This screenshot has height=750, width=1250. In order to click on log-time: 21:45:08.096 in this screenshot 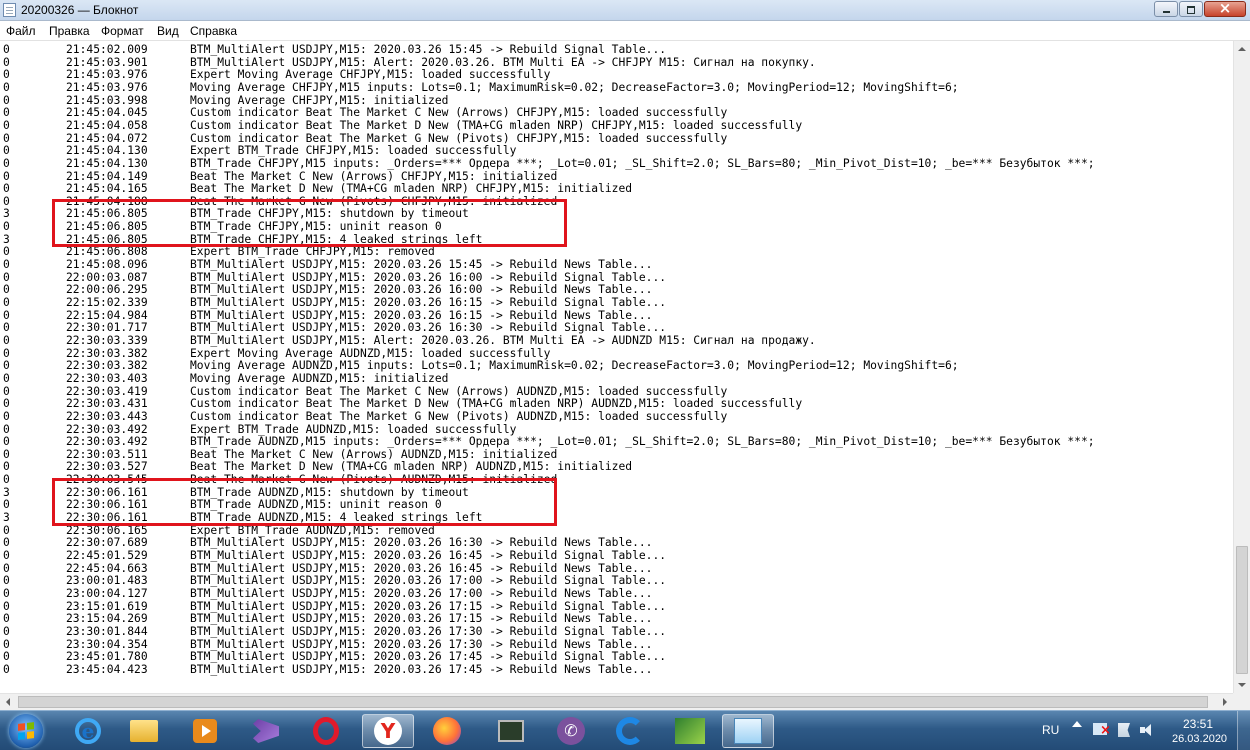, I will do `click(107, 265)`.